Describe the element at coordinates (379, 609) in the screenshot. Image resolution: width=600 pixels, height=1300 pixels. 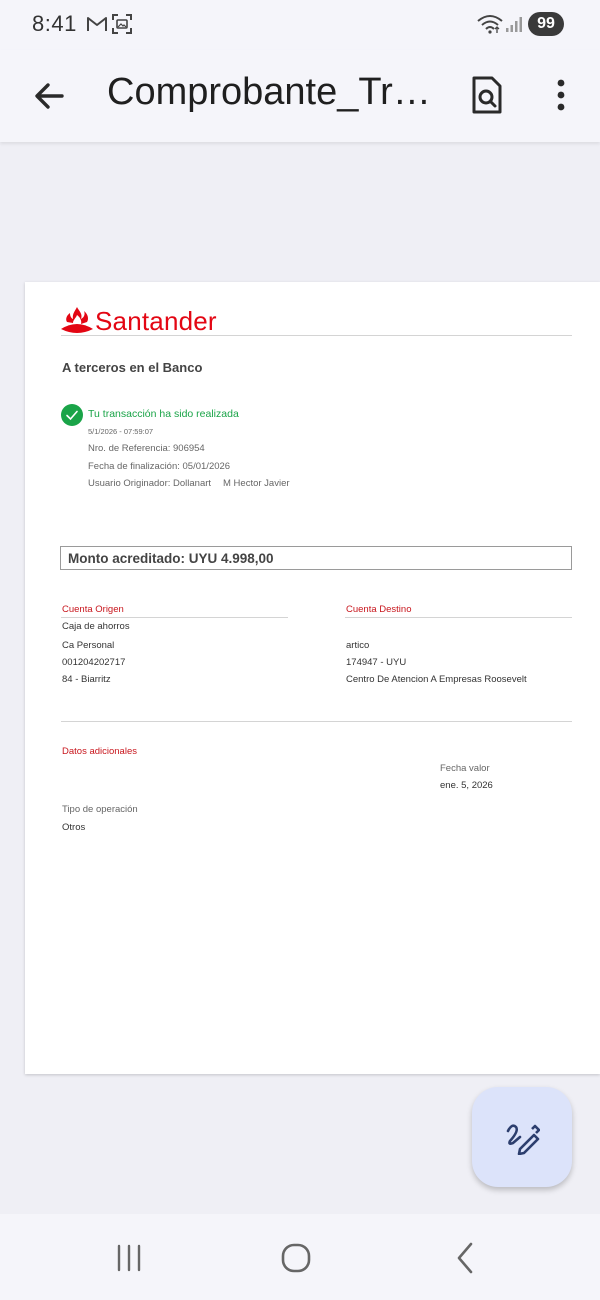
I see `destination-account-label: Cuenta Destino` at that location.